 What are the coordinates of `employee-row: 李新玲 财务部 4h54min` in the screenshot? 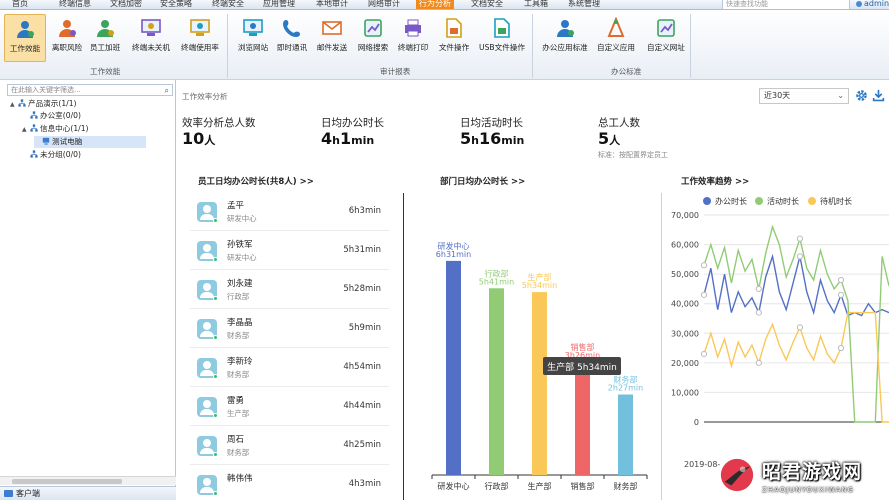 It's located at (289, 368).